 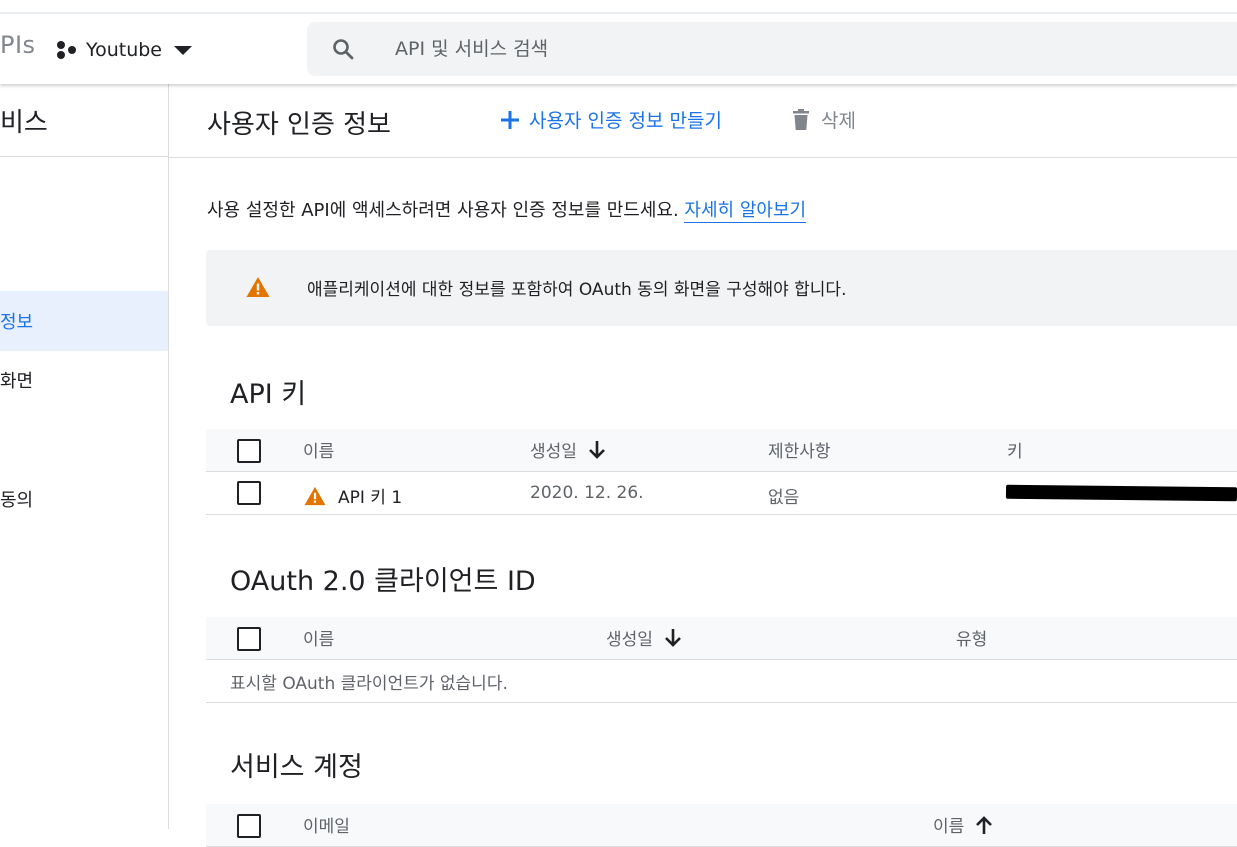 I want to click on create-credentials-label: 사용자 인증 정보 만들기, so click(x=625, y=121).